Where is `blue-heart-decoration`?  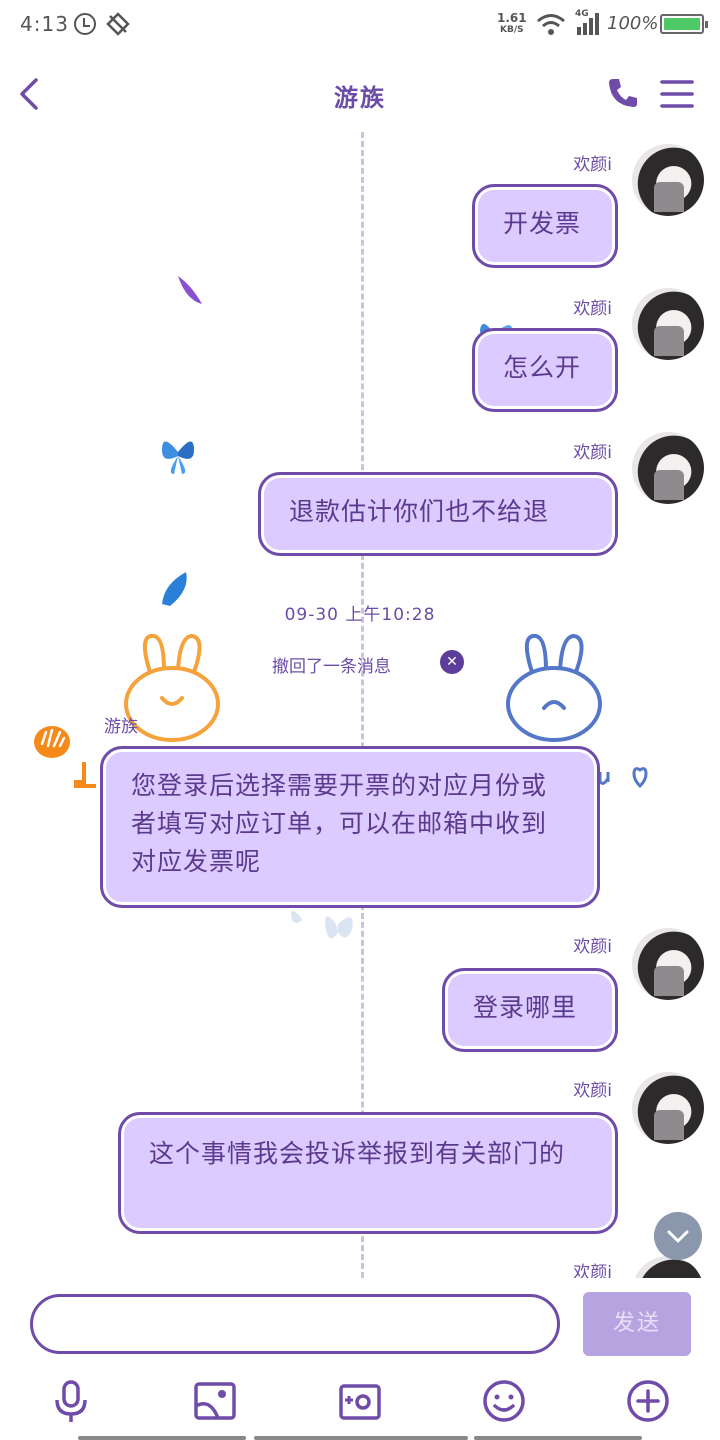 blue-heart-decoration is located at coordinates (623, 778).